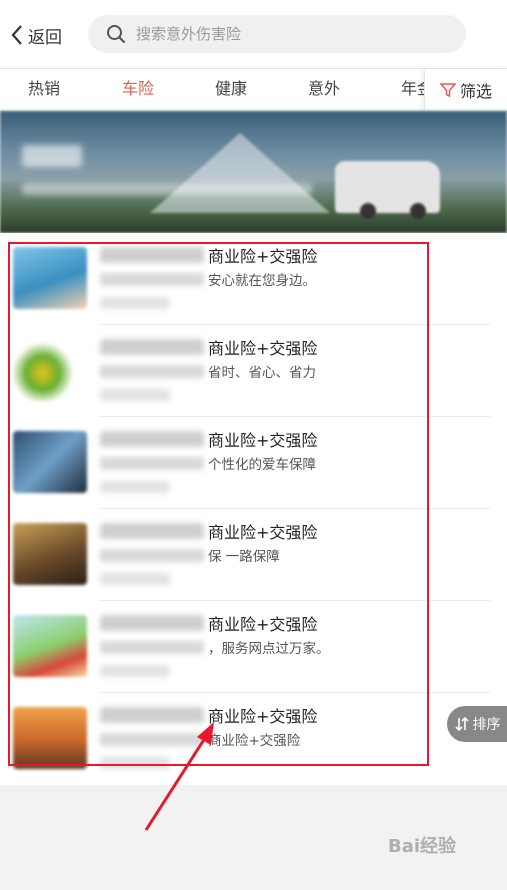  I want to click on promo-banner, so click(253, 172).